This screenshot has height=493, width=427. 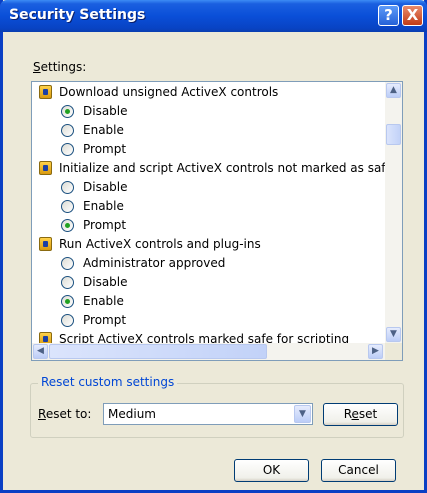 I want to click on scroll-left-icon: ◀, so click(x=40, y=351).